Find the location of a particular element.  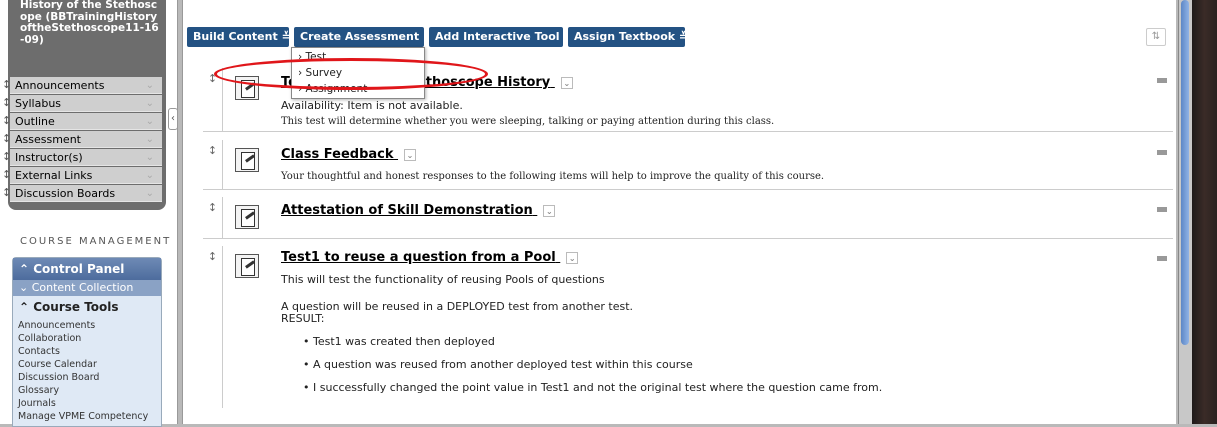

sidebar-item-discussion-boards: Discussion Boards ⌄ is located at coordinates (86, 193).